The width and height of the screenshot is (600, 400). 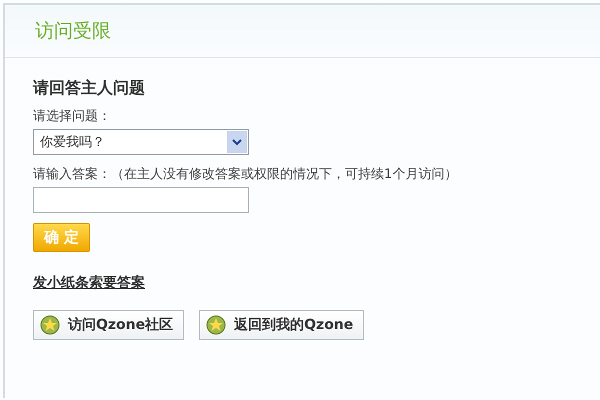 What do you see at coordinates (245, 174) in the screenshot?
I see `answer-label: 请输入答案：（在主人没有修改答案或权限的情况下，可持续1个月访问）` at bounding box center [245, 174].